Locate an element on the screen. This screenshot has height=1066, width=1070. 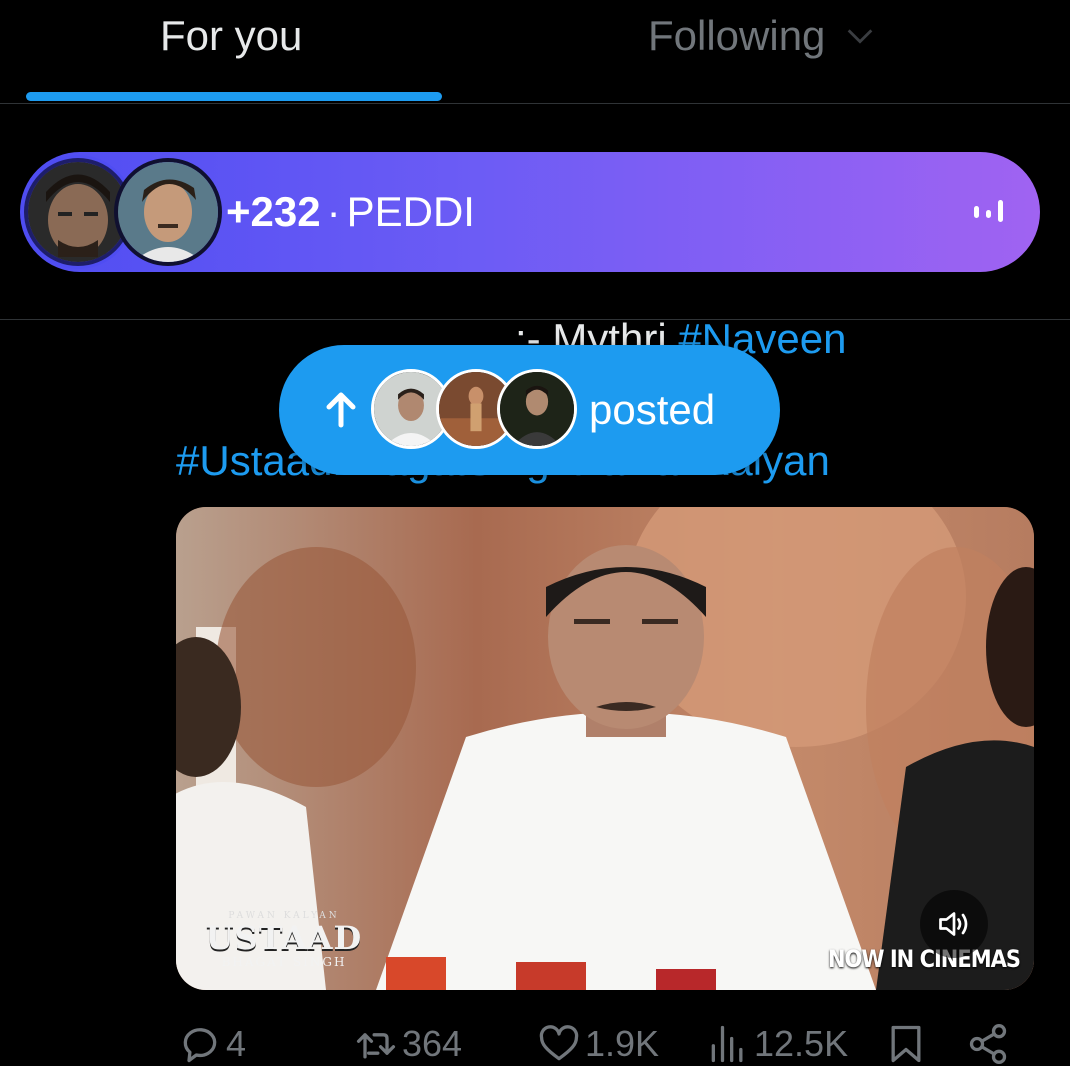
volume-button is located at coordinates (954, 924).